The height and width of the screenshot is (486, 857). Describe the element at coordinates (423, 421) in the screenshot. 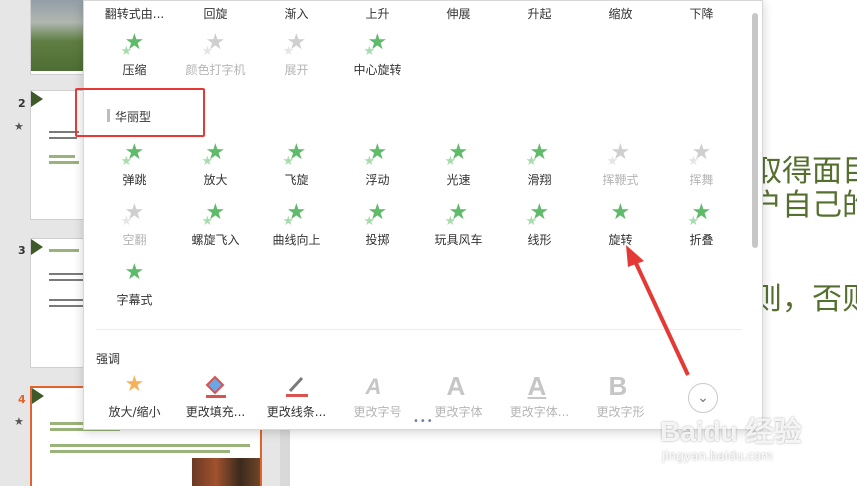

I see `resize-handle: •••` at that location.